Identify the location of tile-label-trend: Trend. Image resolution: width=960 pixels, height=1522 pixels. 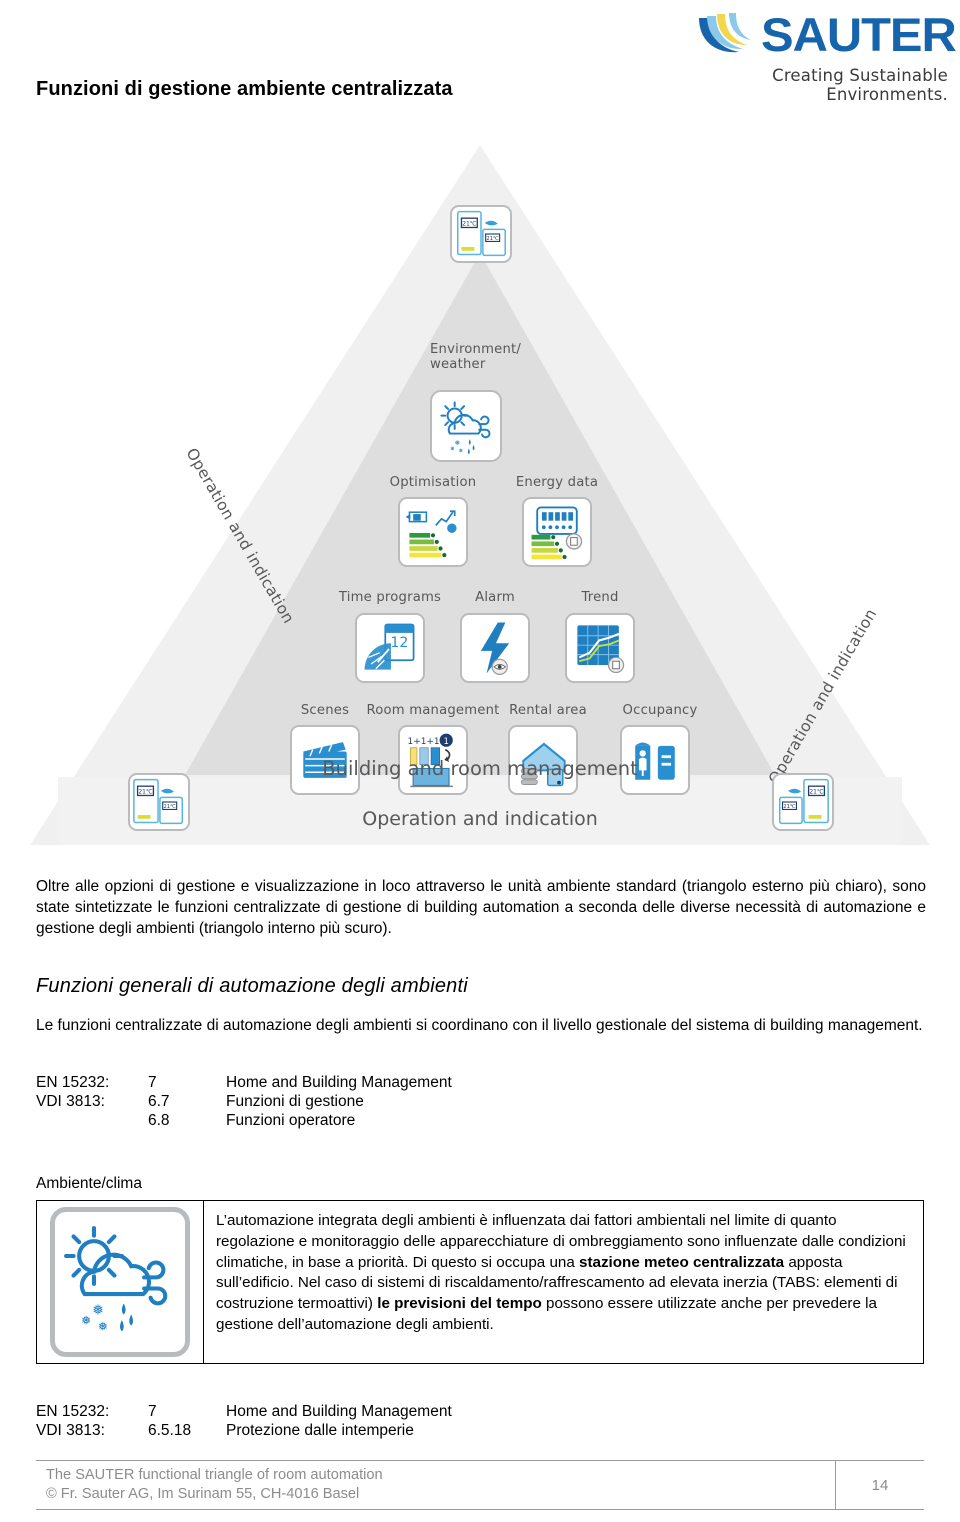
(600, 597).